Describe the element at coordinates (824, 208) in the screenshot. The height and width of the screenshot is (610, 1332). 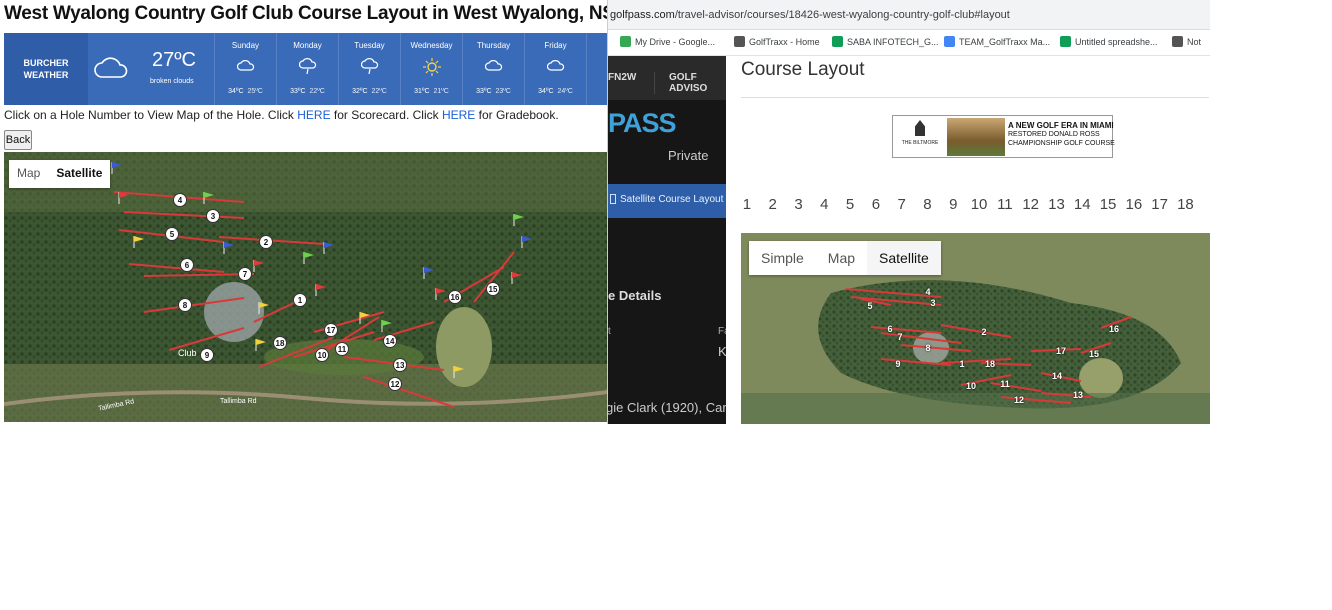
I see `hole-link-4: 4` at that location.